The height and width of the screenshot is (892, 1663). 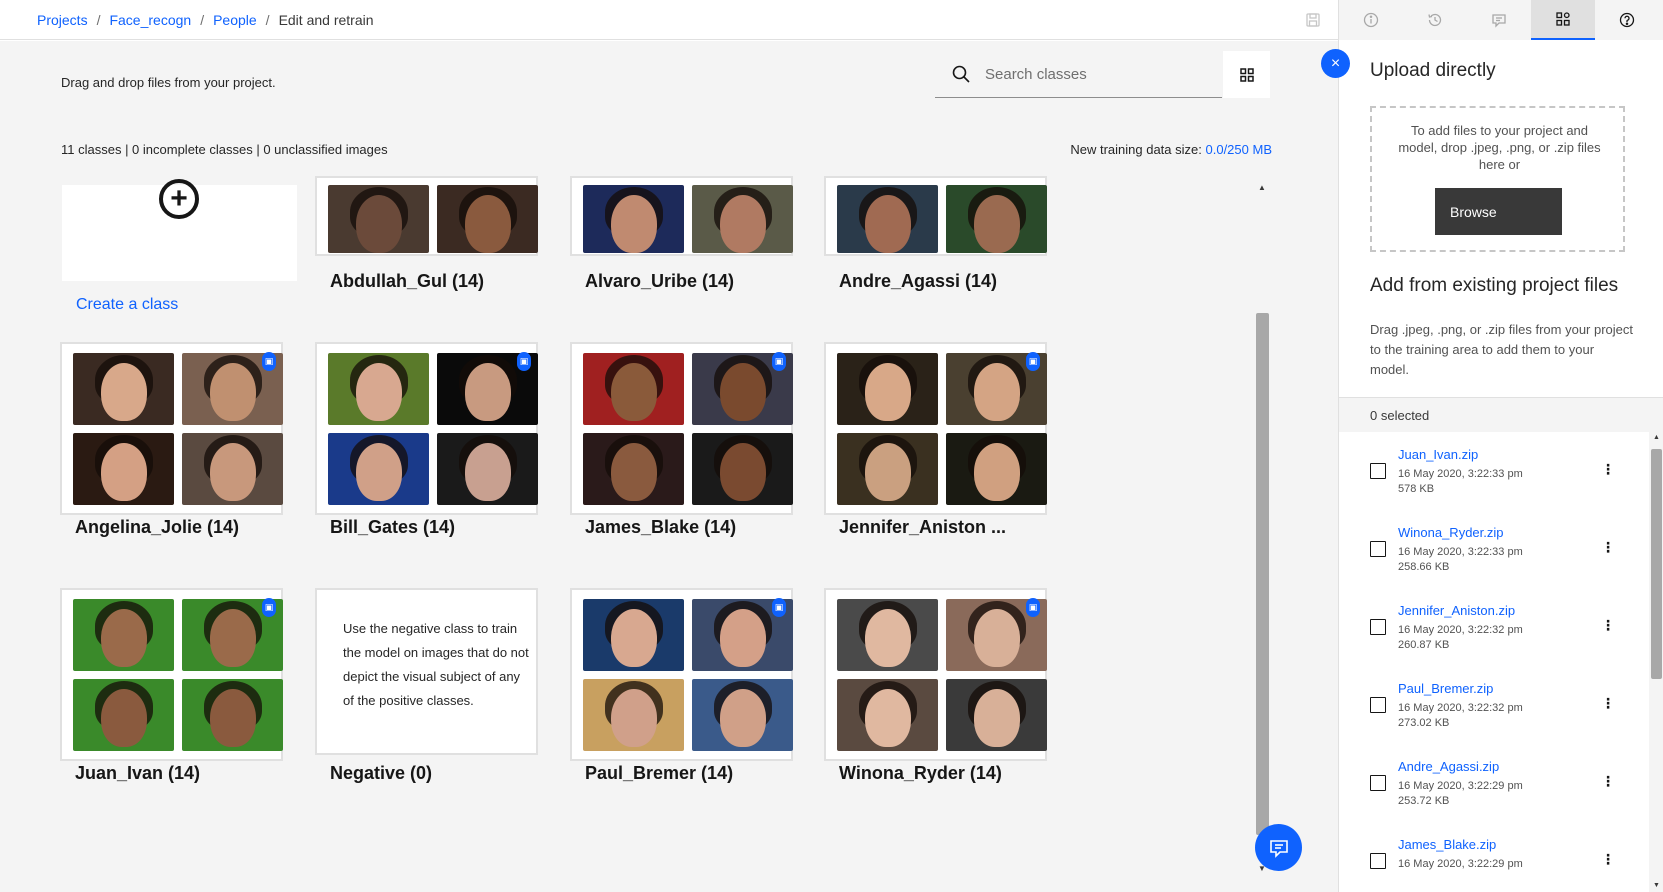 I want to click on help-icon, so click(x=1627, y=20).